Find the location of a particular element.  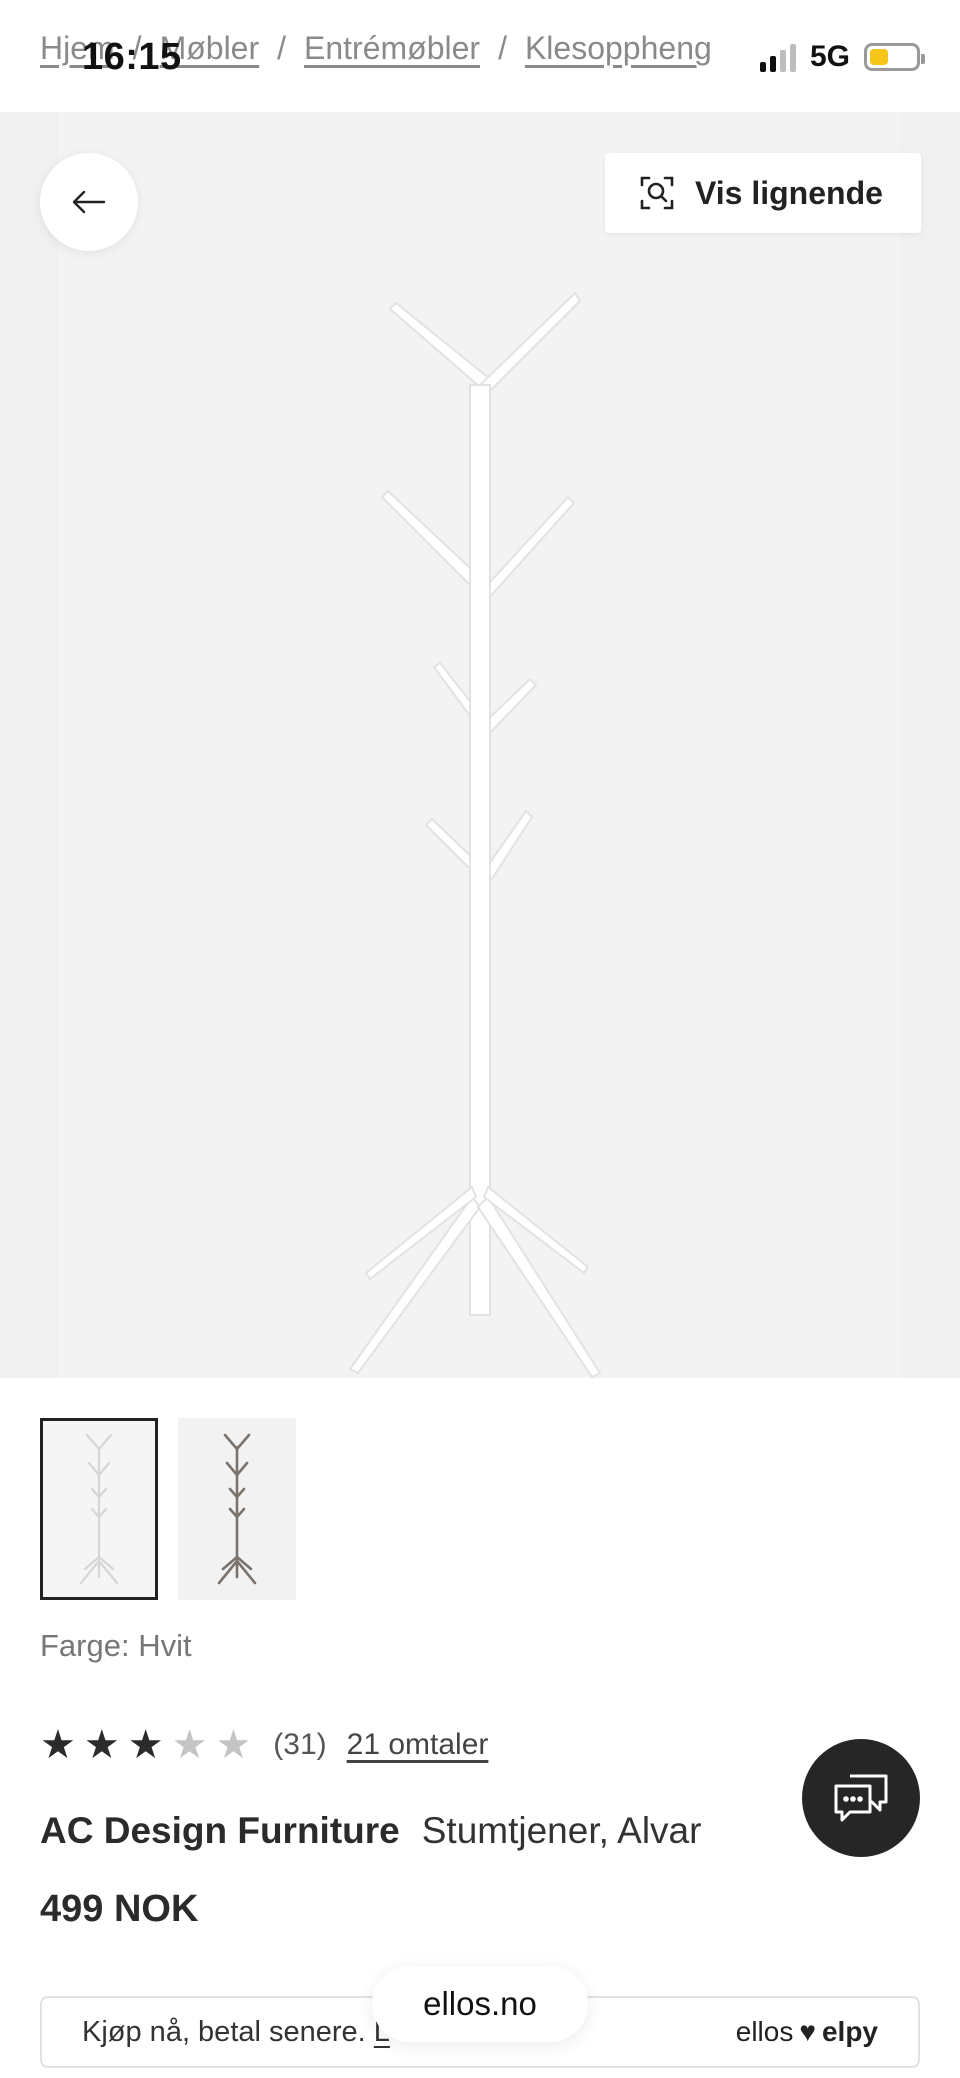

coat-rack-illustration is located at coordinates (475, 835).